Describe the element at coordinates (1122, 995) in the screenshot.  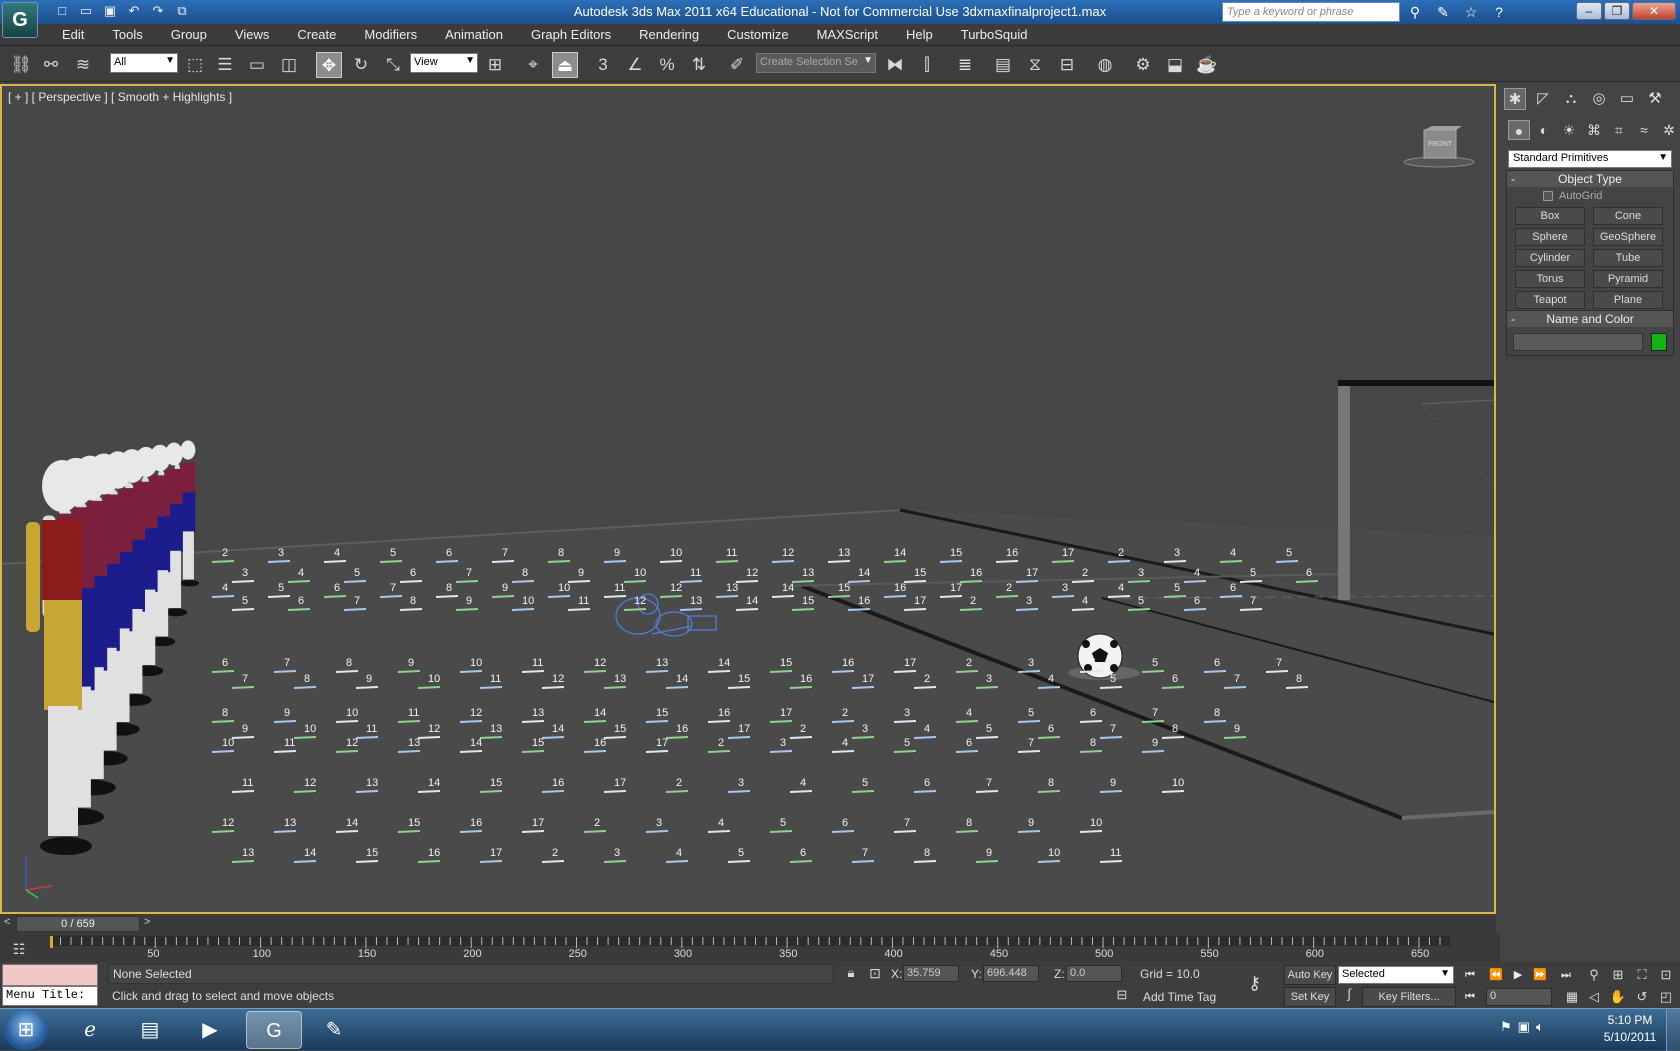
I see `time-tag-icon: ⊟` at that location.